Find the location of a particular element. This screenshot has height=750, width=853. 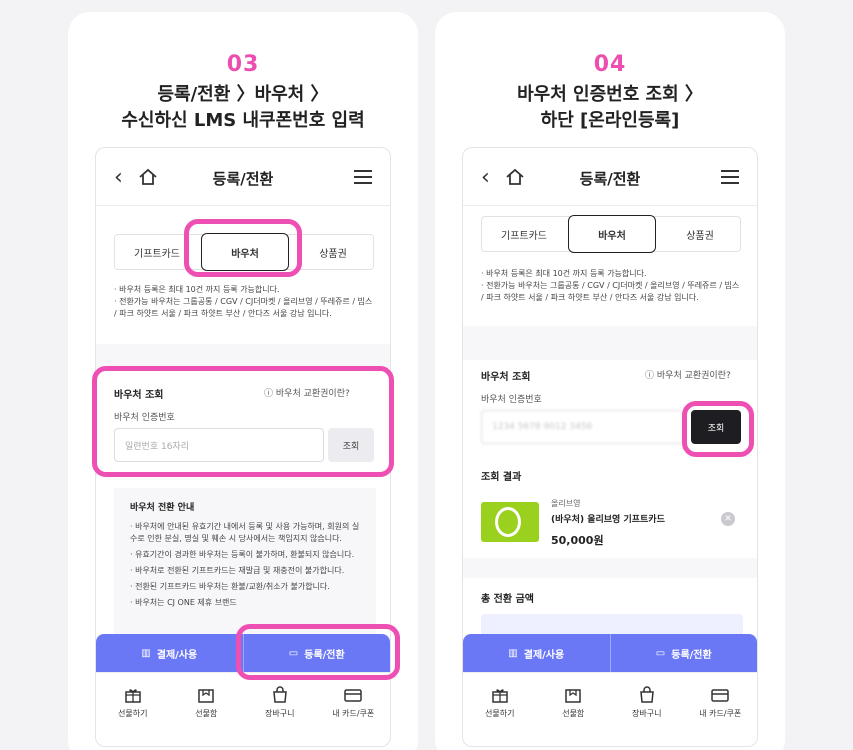

step-number: 04 is located at coordinates (610, 64).